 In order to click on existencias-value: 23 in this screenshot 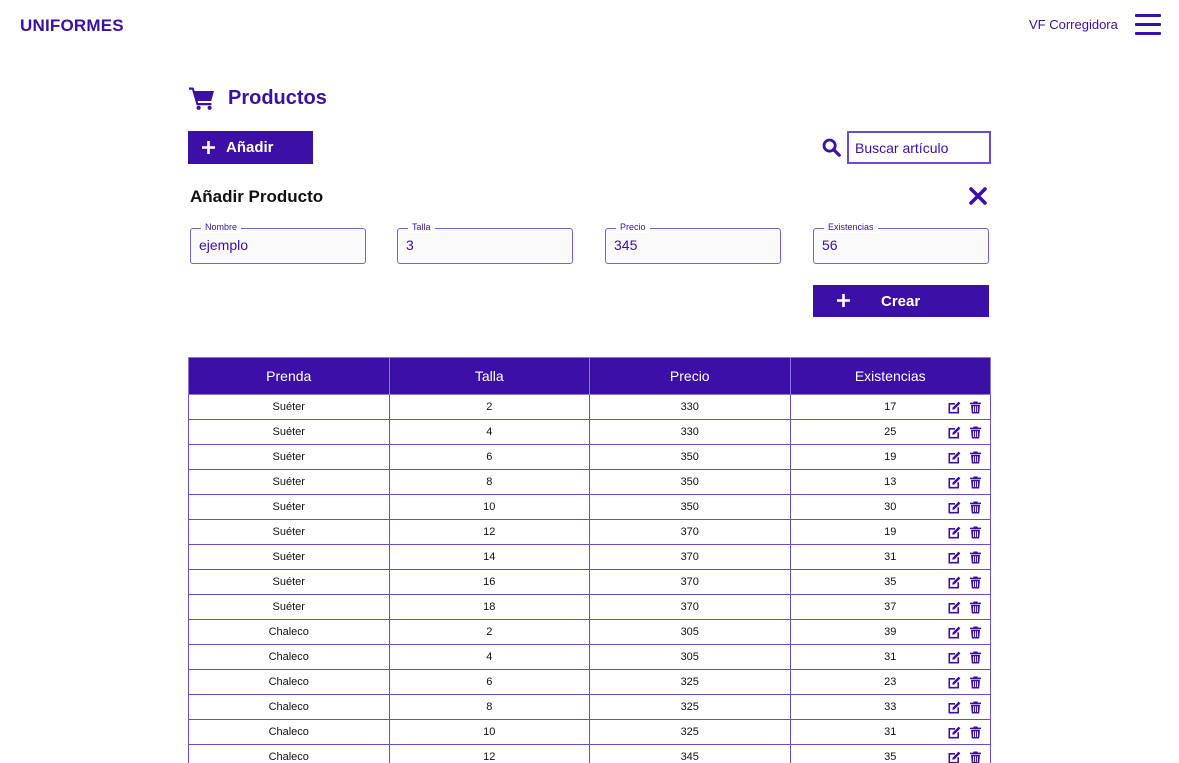, I will do `click(890, 682)`.